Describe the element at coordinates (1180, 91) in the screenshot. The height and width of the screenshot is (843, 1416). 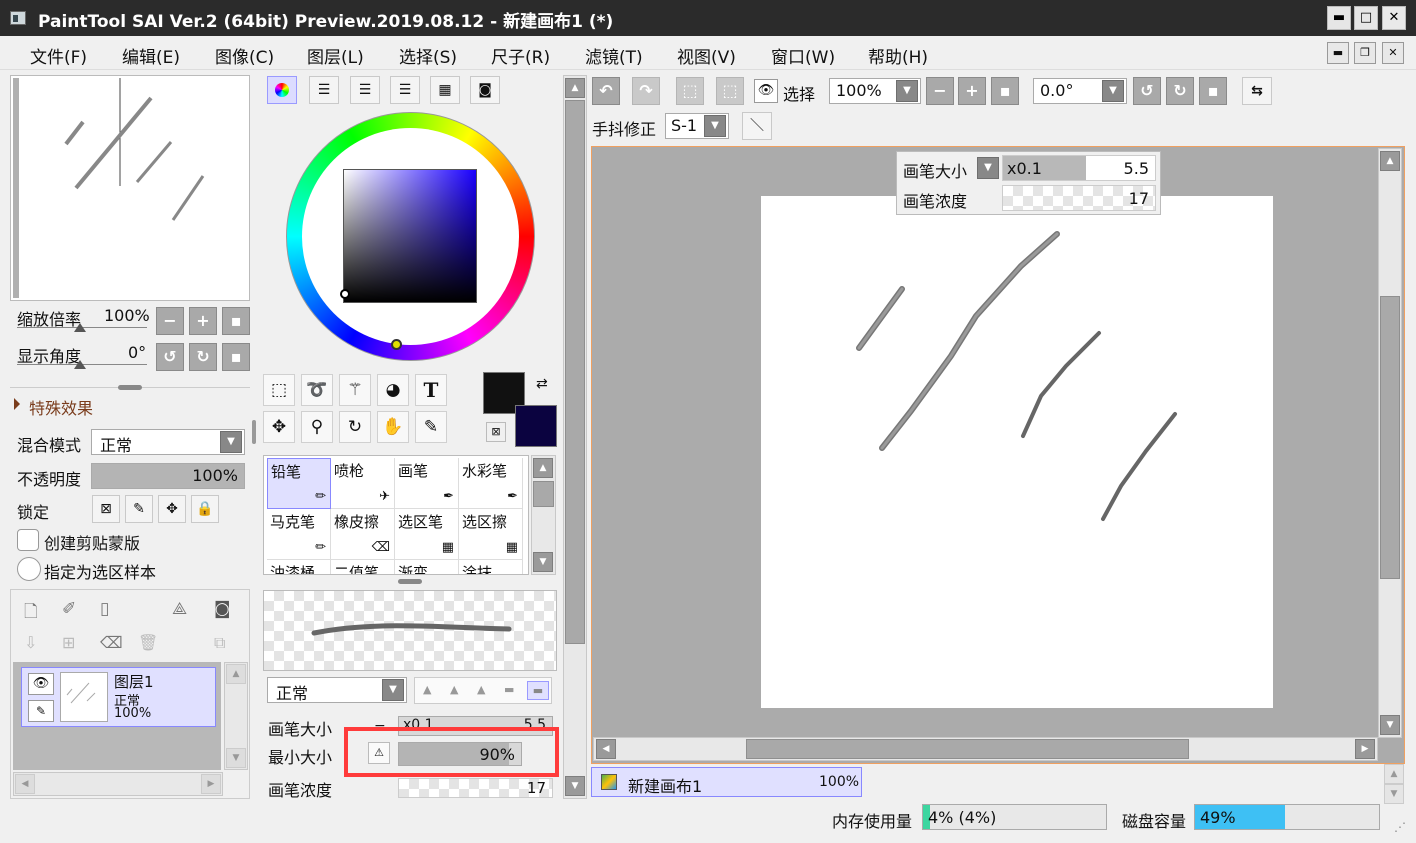
I see `canvas-rotate-right-button: ↻` at that location.